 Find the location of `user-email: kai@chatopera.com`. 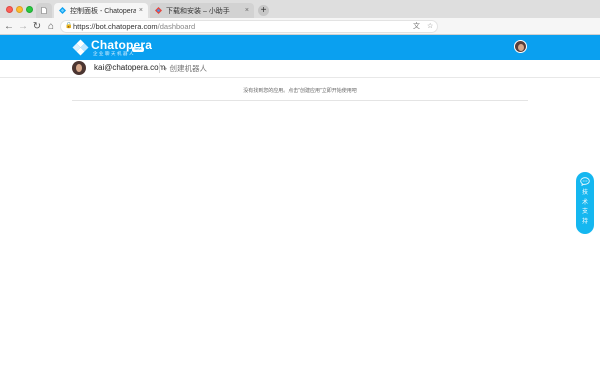

user-email: kai@chatopera.com is located at coordinates (129, 67).